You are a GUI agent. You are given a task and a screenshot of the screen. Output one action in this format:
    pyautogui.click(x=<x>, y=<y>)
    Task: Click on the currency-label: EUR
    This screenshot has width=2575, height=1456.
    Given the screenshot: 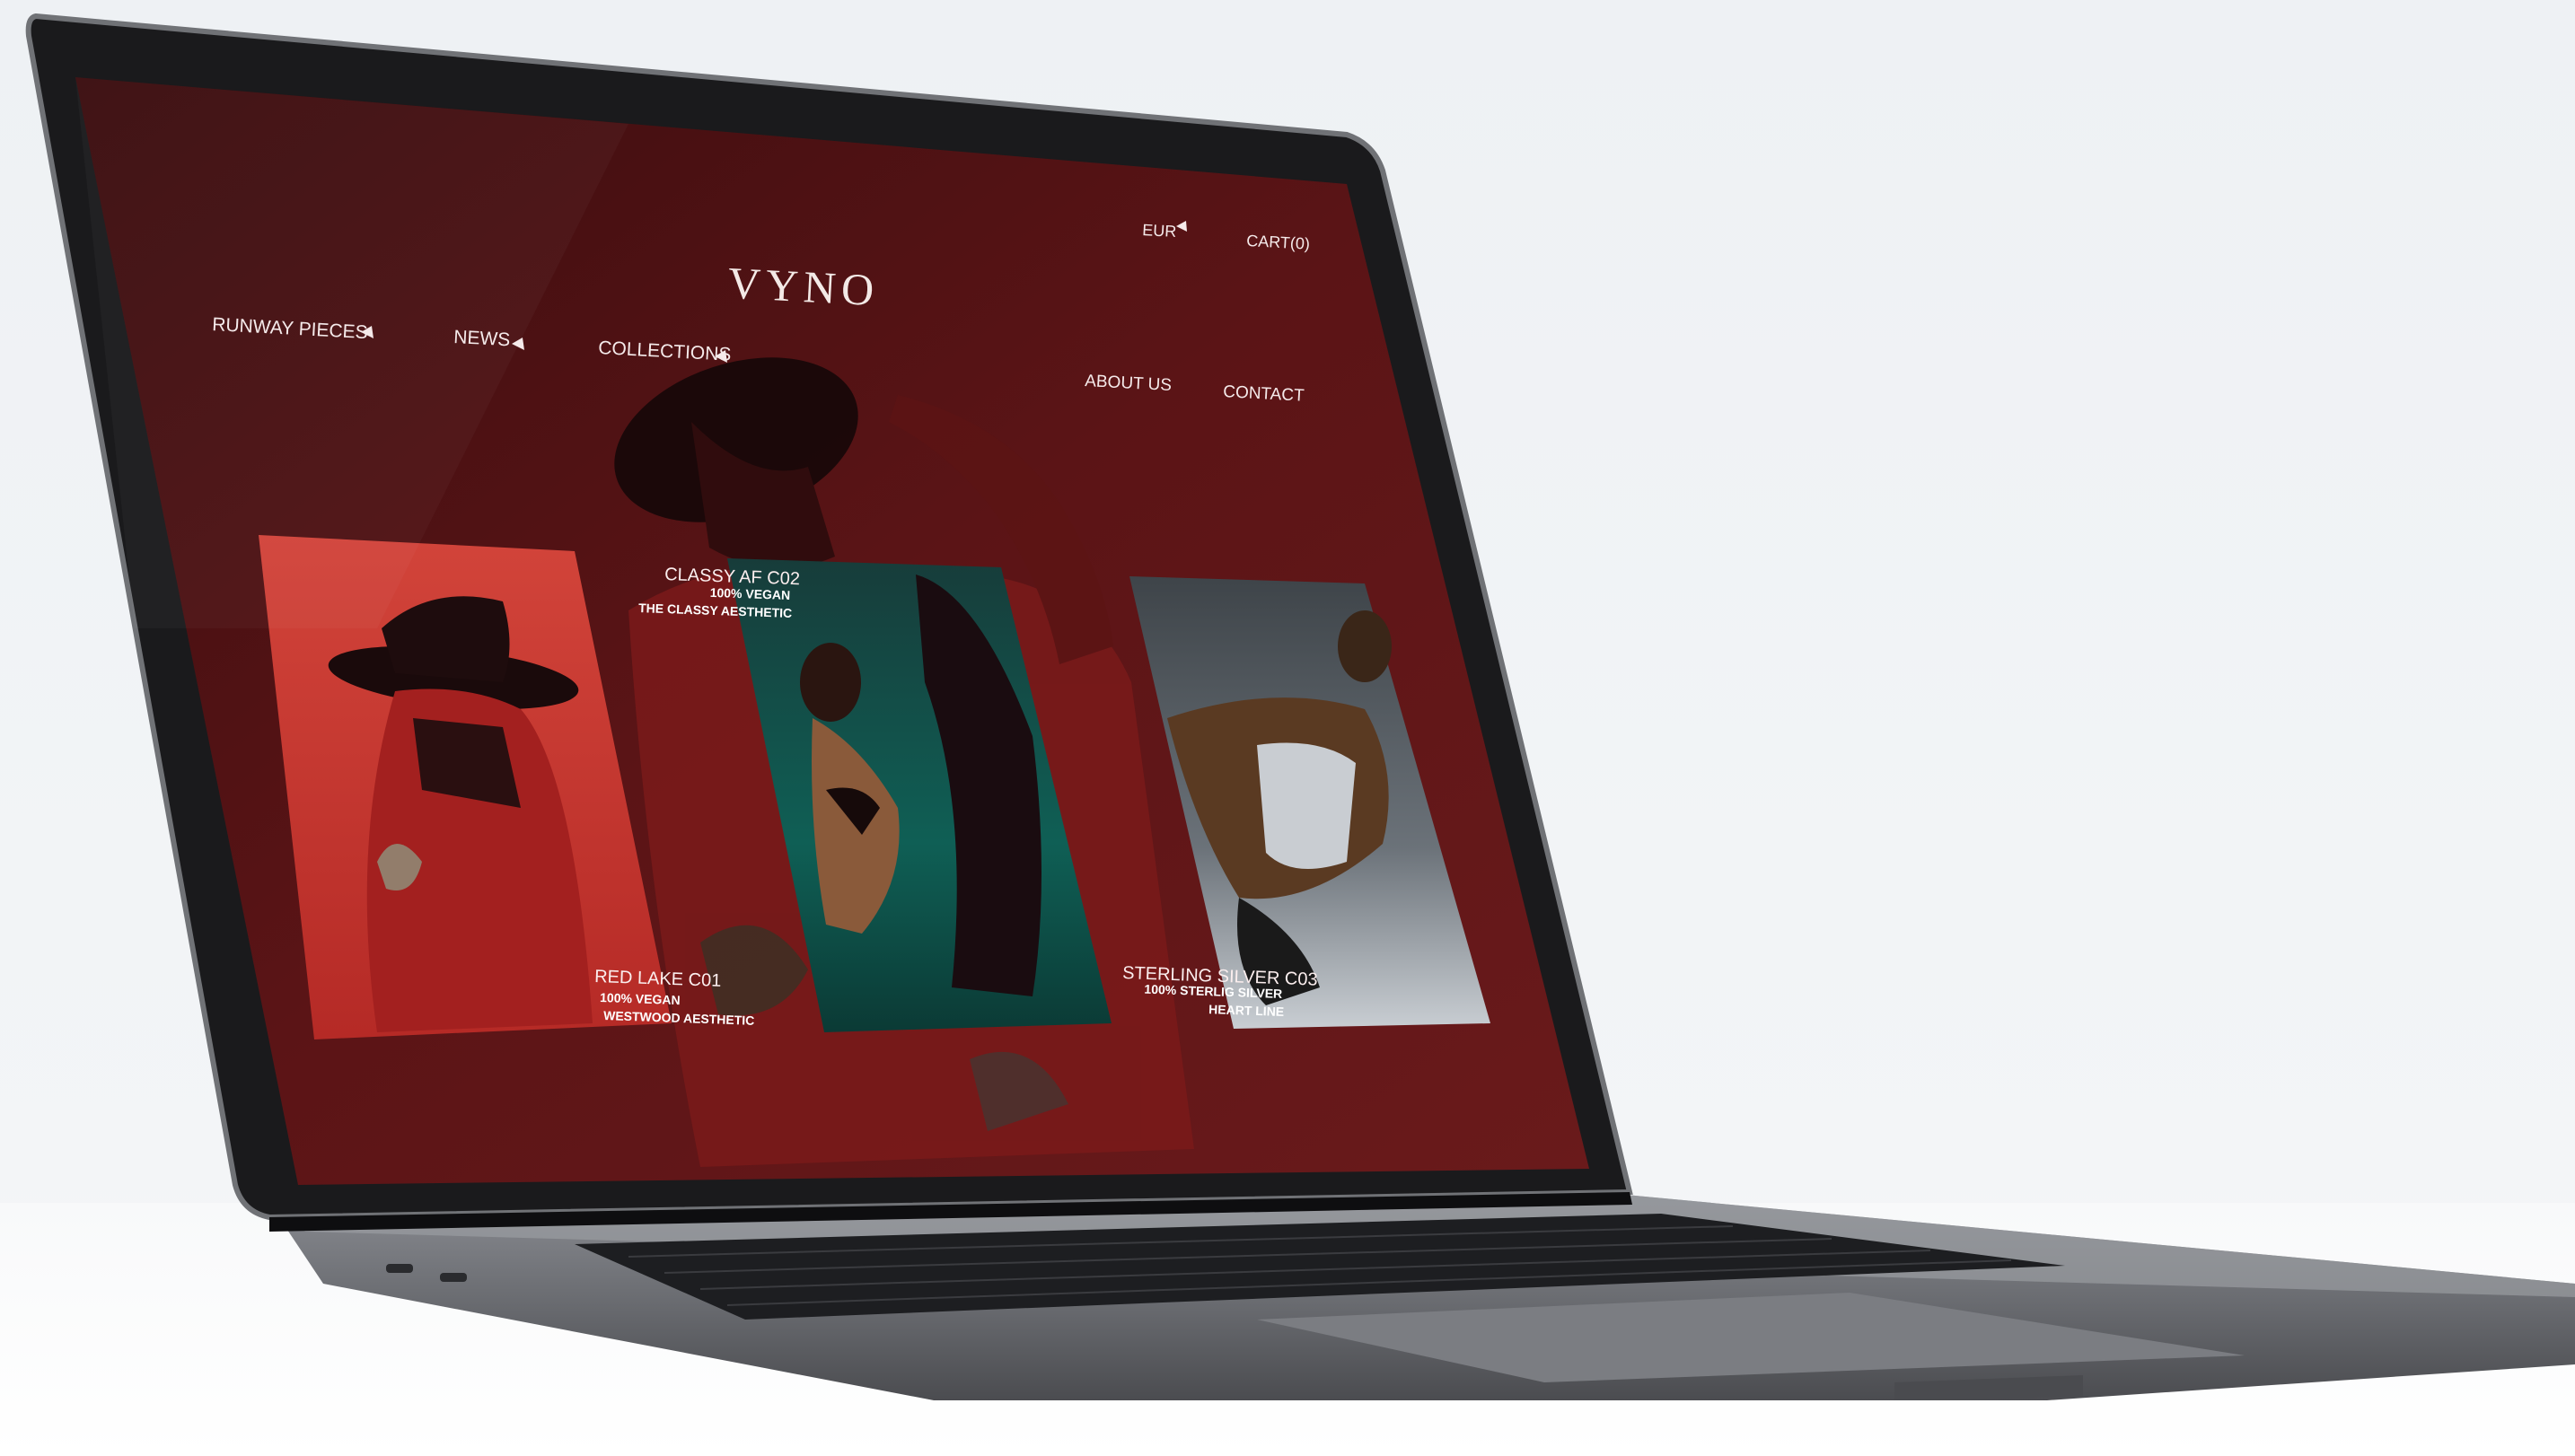 What is the action you would take?
    pyautogui.click(x=1160, y=231)
    